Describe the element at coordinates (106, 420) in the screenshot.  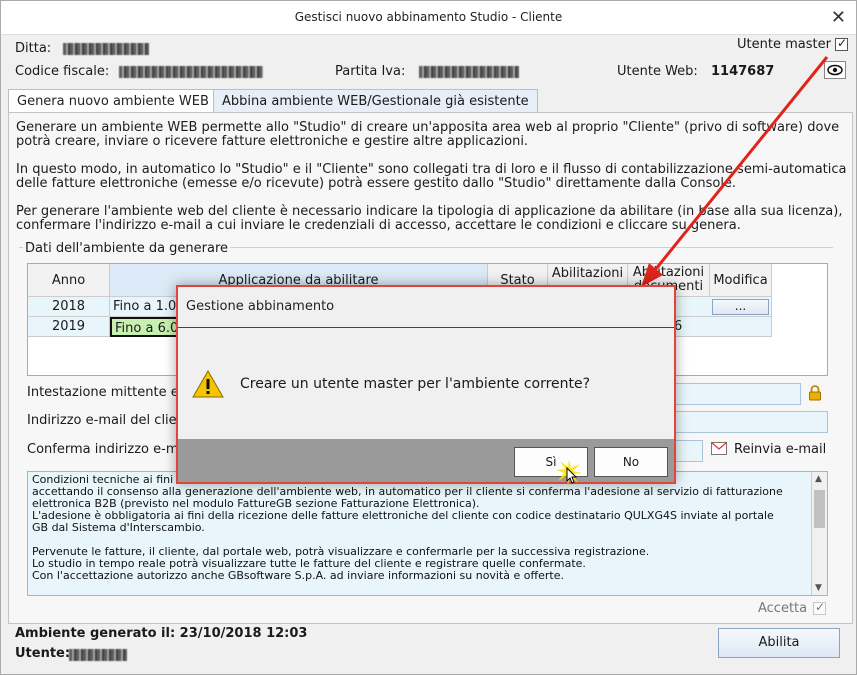
I see `email-label: Indirizzo e-mail del clien` at that location.